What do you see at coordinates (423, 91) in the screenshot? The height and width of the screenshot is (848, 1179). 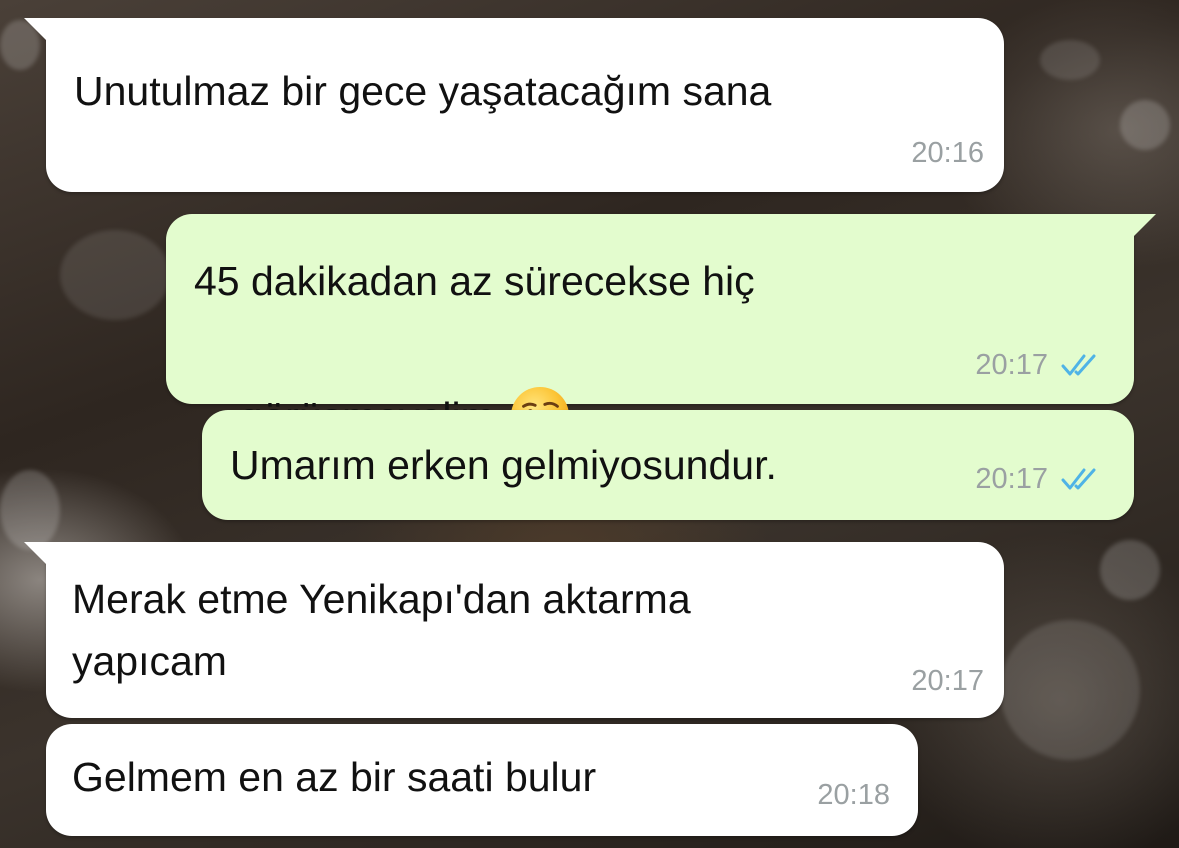 I see `message-text: Unutulmaz bir gece yaşatacağım sana` at bounding box center [423, 91].